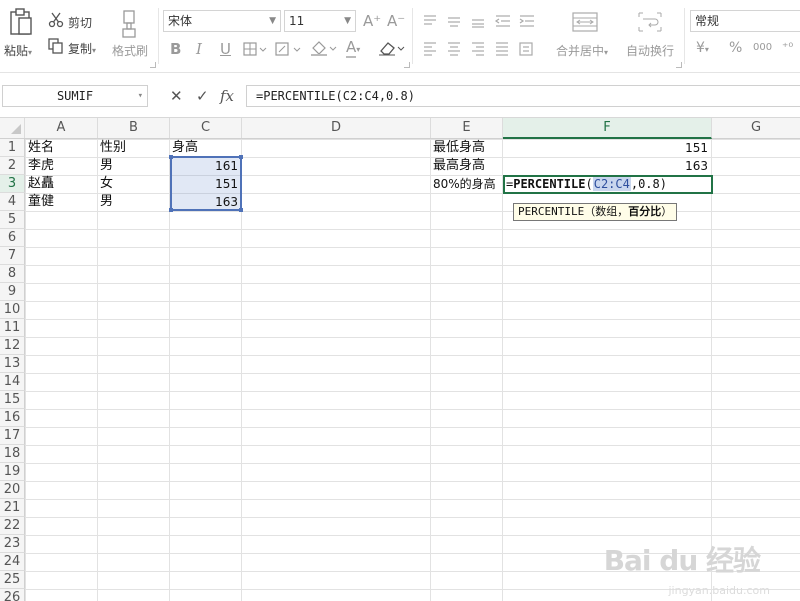 Image resolution: width=800 pixels, height=601 pixels. I want to click on row-header-14: 14, so click(12, 382).